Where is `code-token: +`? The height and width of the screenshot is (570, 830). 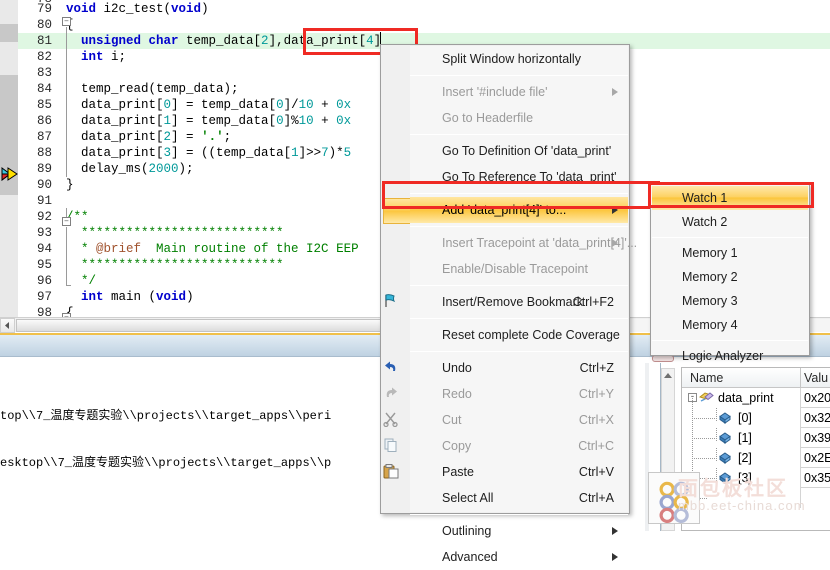
code-token: + is located at coordinates (325, 121).